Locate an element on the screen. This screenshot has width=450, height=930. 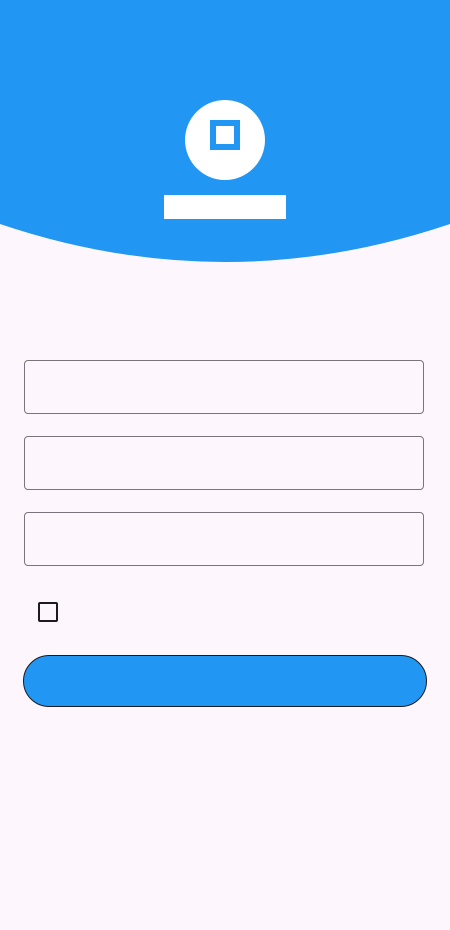
name-field is located at coordinates (224, 387).